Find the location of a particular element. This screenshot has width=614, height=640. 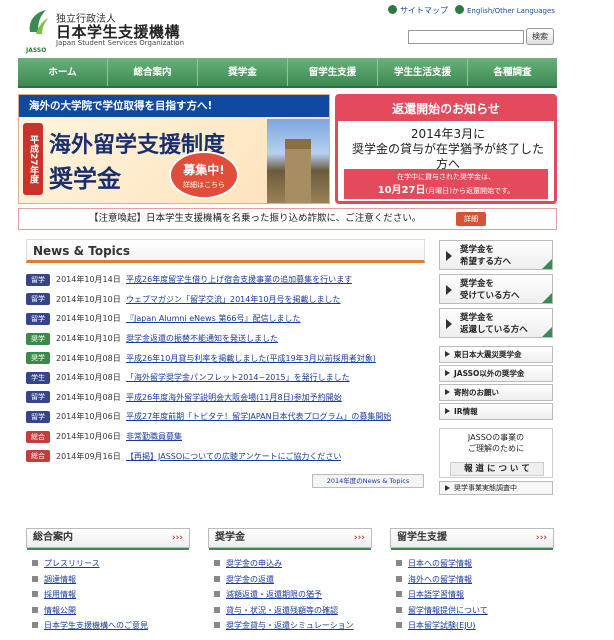

jasso-understanding-box: JASSOの事業の ご理解のために 報 道 に つ い て is located at coordinates (496, 453).